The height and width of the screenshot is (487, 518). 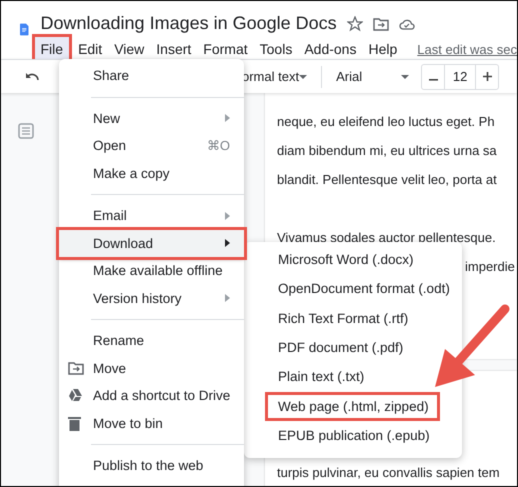 What do you see at coordinates (151, 423) in the screenshot?
I see `menu-item: Move to bin` at bounding box center [151, 423].